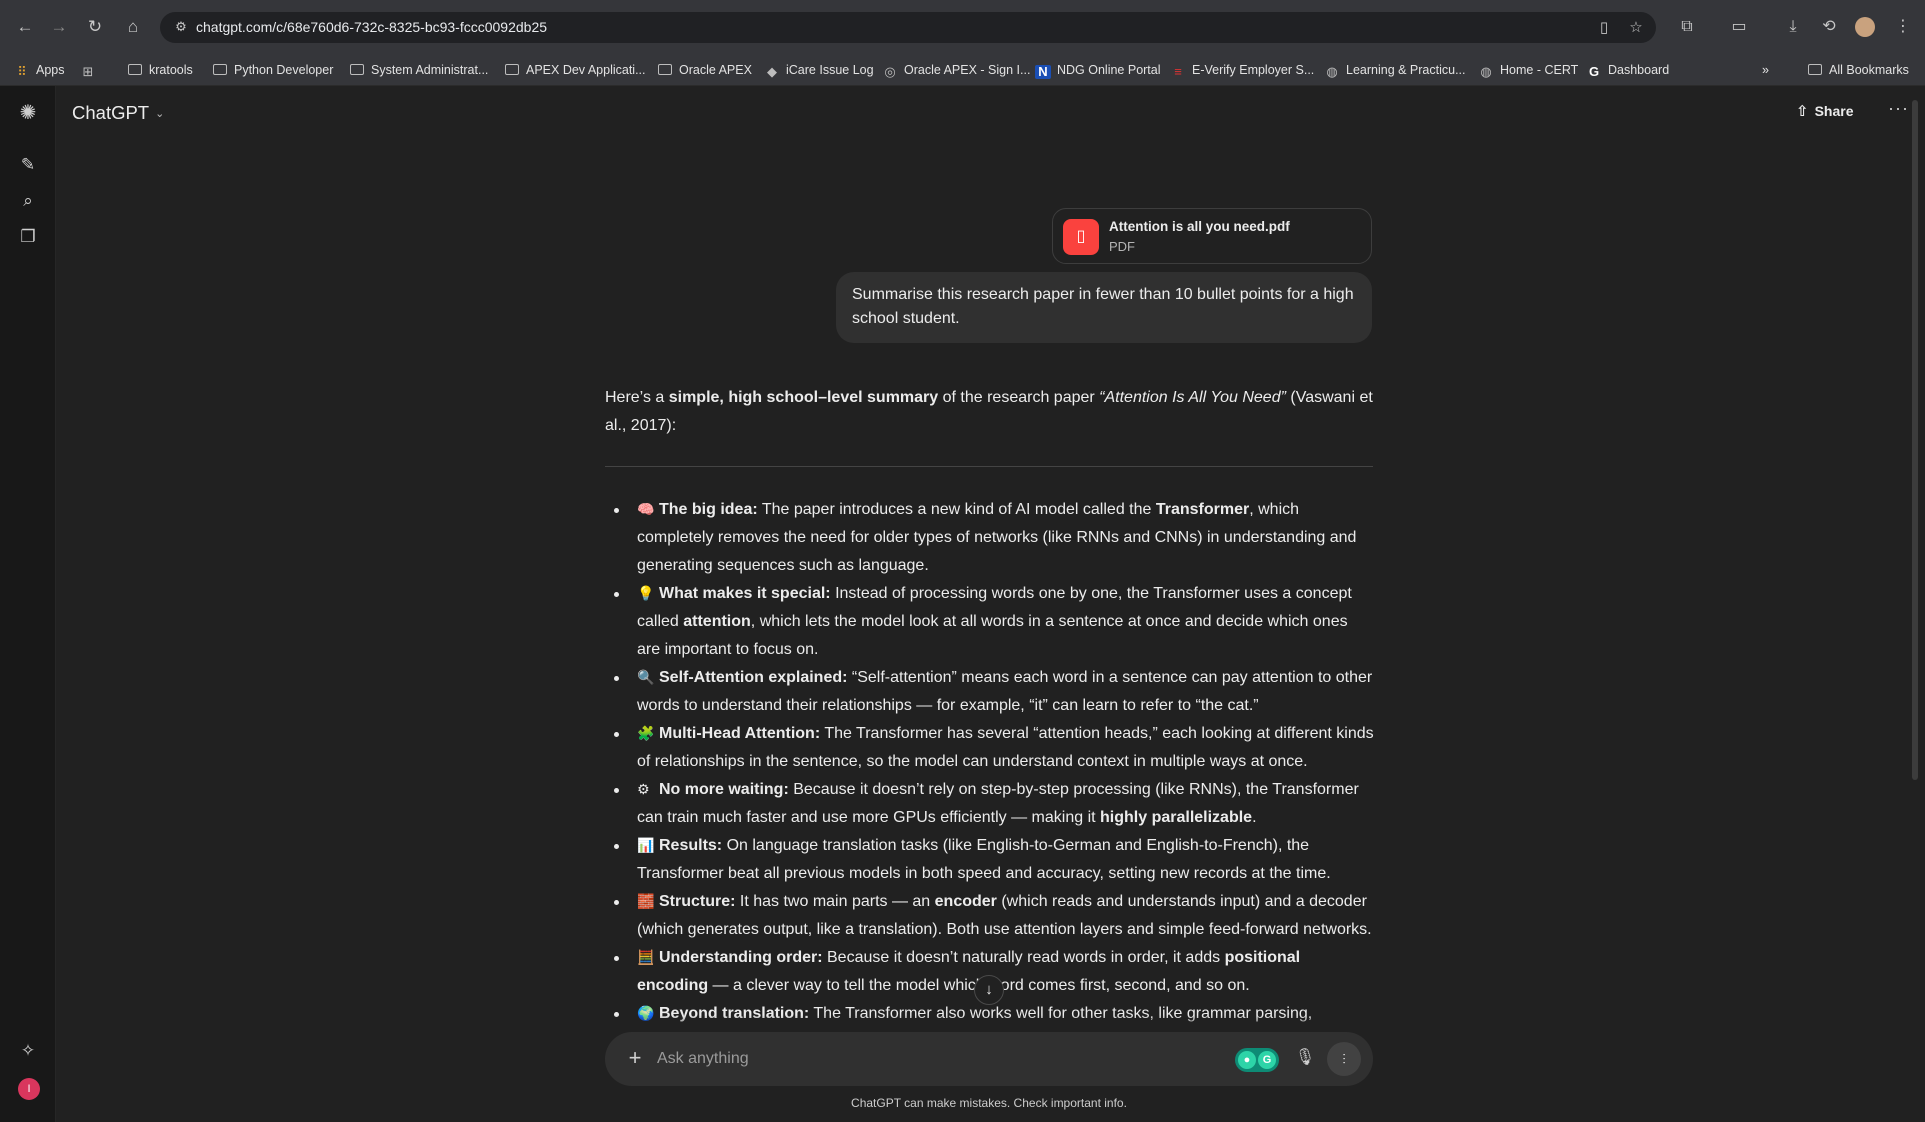 Image resolution: width=1925 pixels, height=1122 pixels. Describe the element at coordinates (284, 70) in the screenshot. I see `bookmark-label: Python Developer` at that location.